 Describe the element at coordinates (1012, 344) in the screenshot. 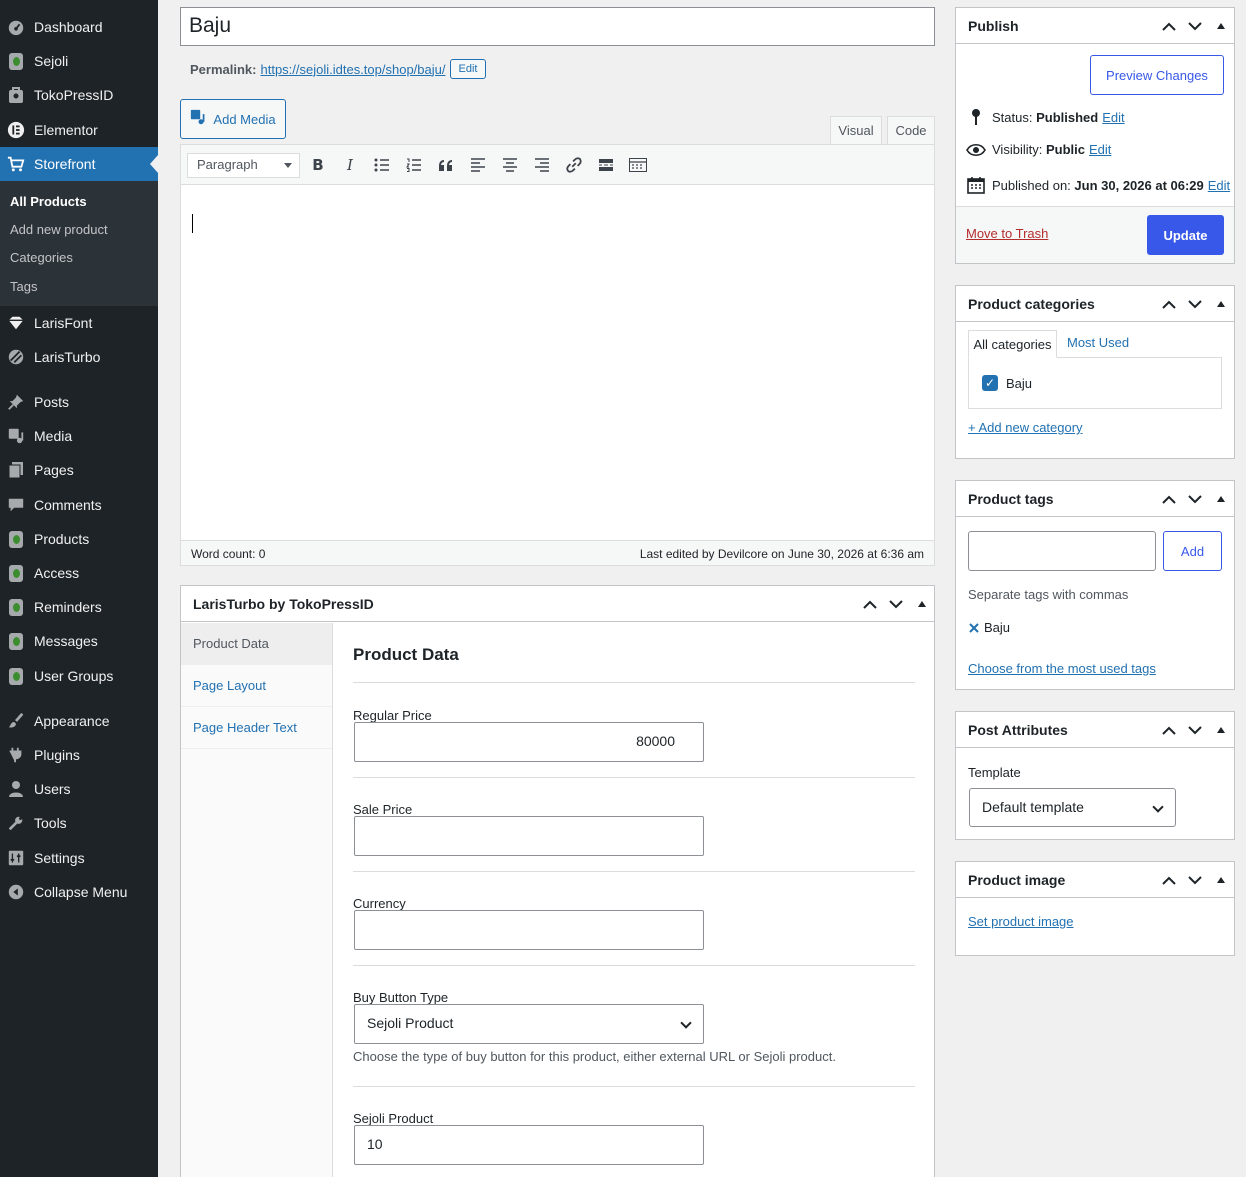

I see `tab-all-categories: All categories` at that location.